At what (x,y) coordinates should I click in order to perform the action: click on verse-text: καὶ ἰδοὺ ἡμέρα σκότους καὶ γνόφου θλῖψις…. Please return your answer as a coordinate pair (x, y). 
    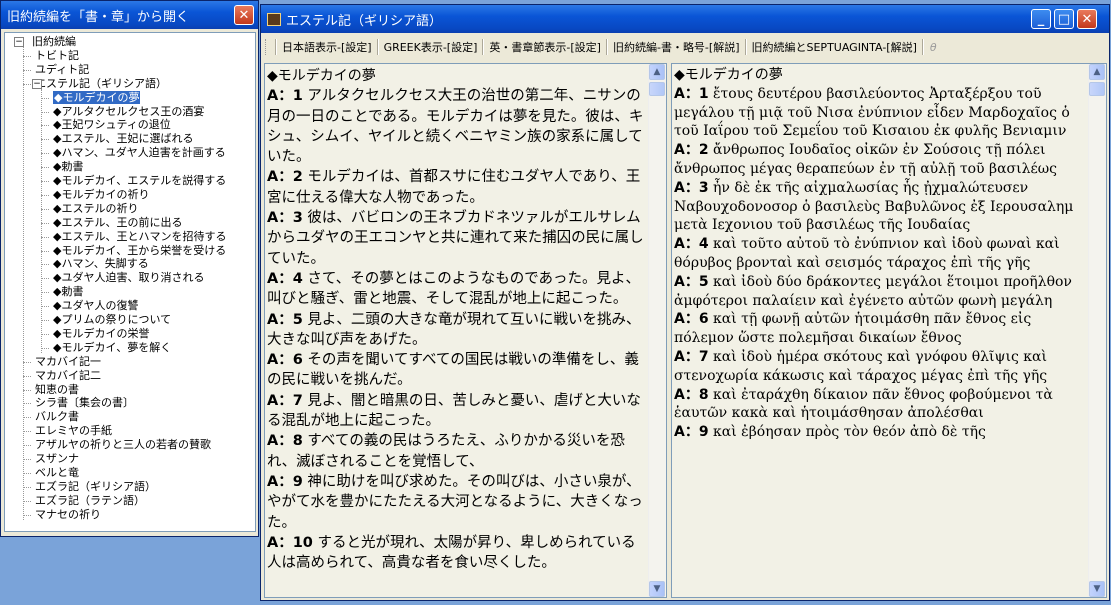
    Looking at the image, I should click on (861, 366).